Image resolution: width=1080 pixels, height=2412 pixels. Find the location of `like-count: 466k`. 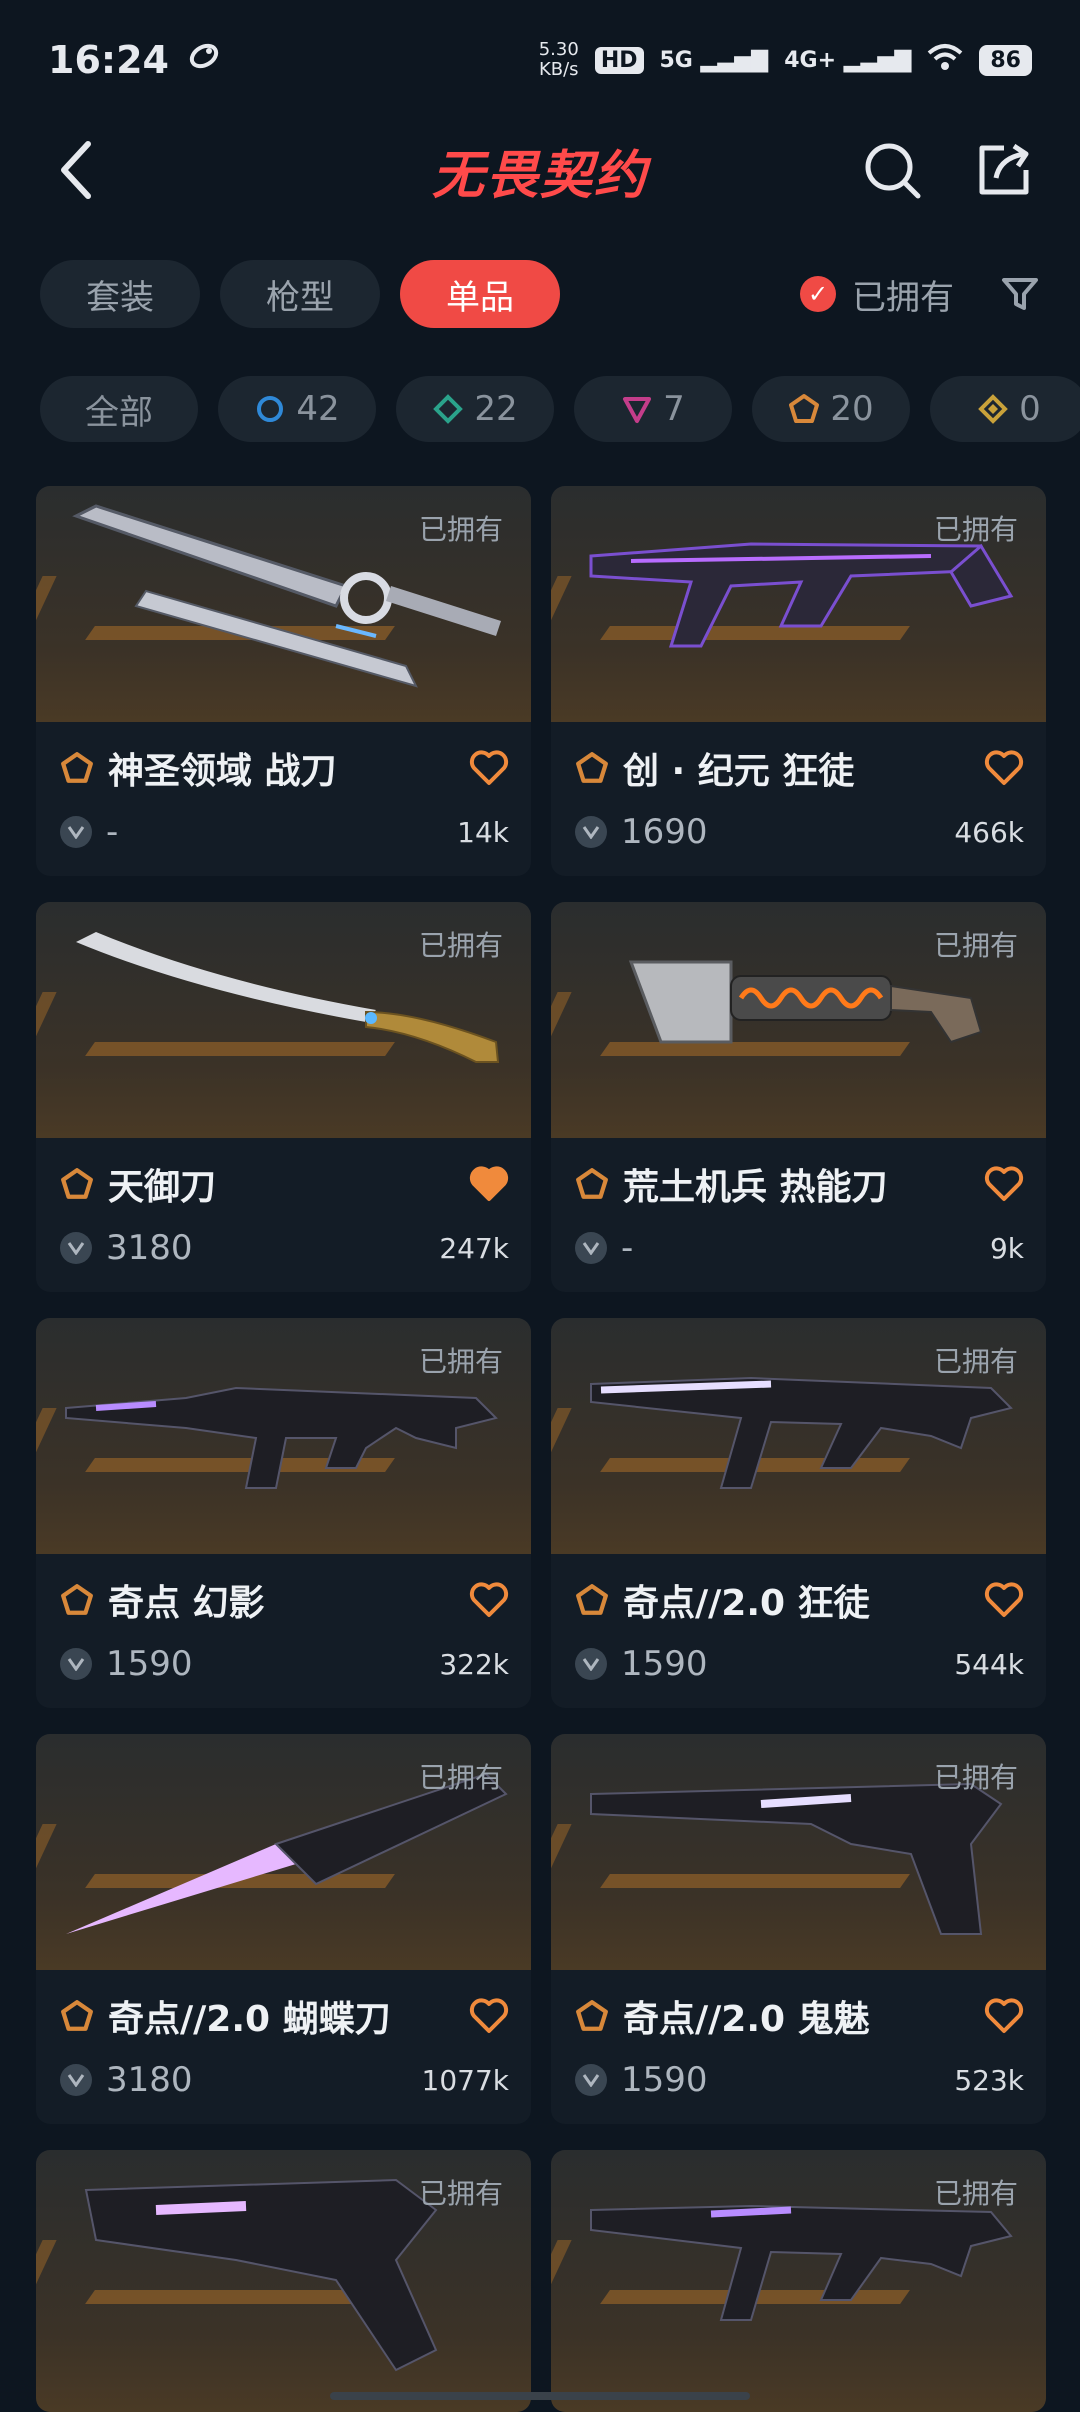

like-count: 466k is located at coordinates (989, 832).